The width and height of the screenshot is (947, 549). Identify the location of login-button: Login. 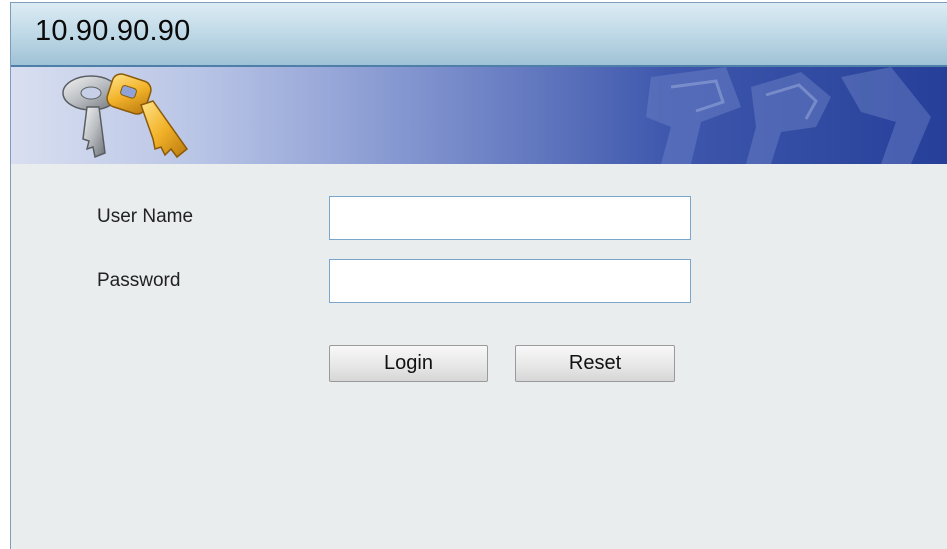
(408, 363).